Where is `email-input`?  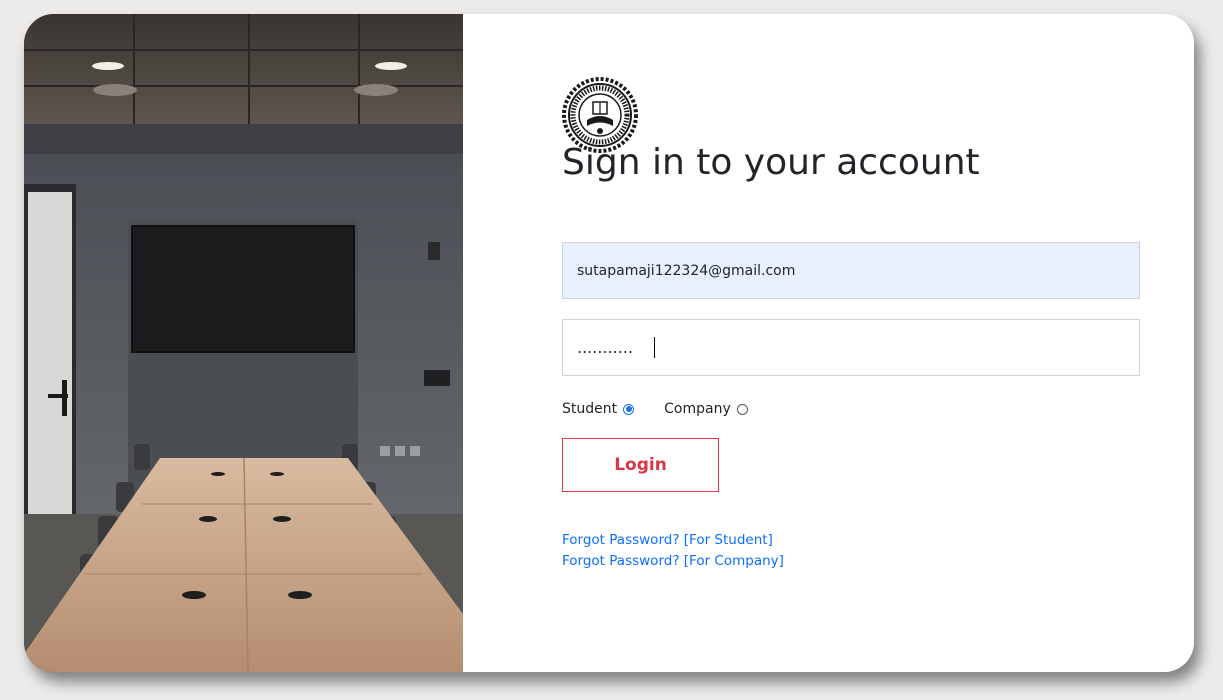
email-input is located at coordinates (851, 270).